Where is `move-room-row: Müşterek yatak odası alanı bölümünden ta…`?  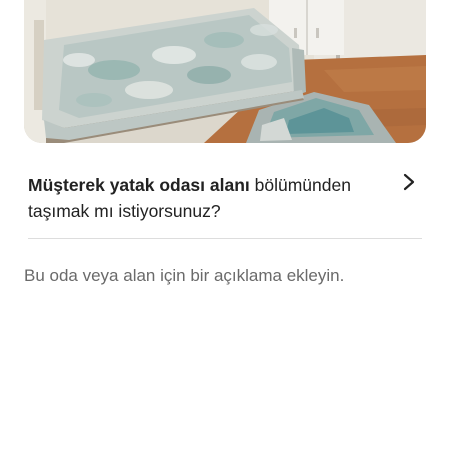 move-room-row: Müşterek yatak odası alanı bölümünden ta… is located at coordinates (225, 199).